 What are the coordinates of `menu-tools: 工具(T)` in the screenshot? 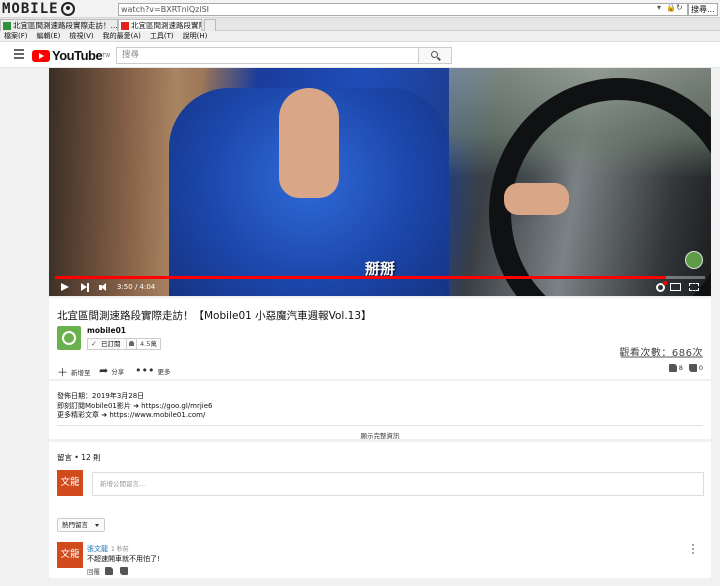 It's located at (162, 36).